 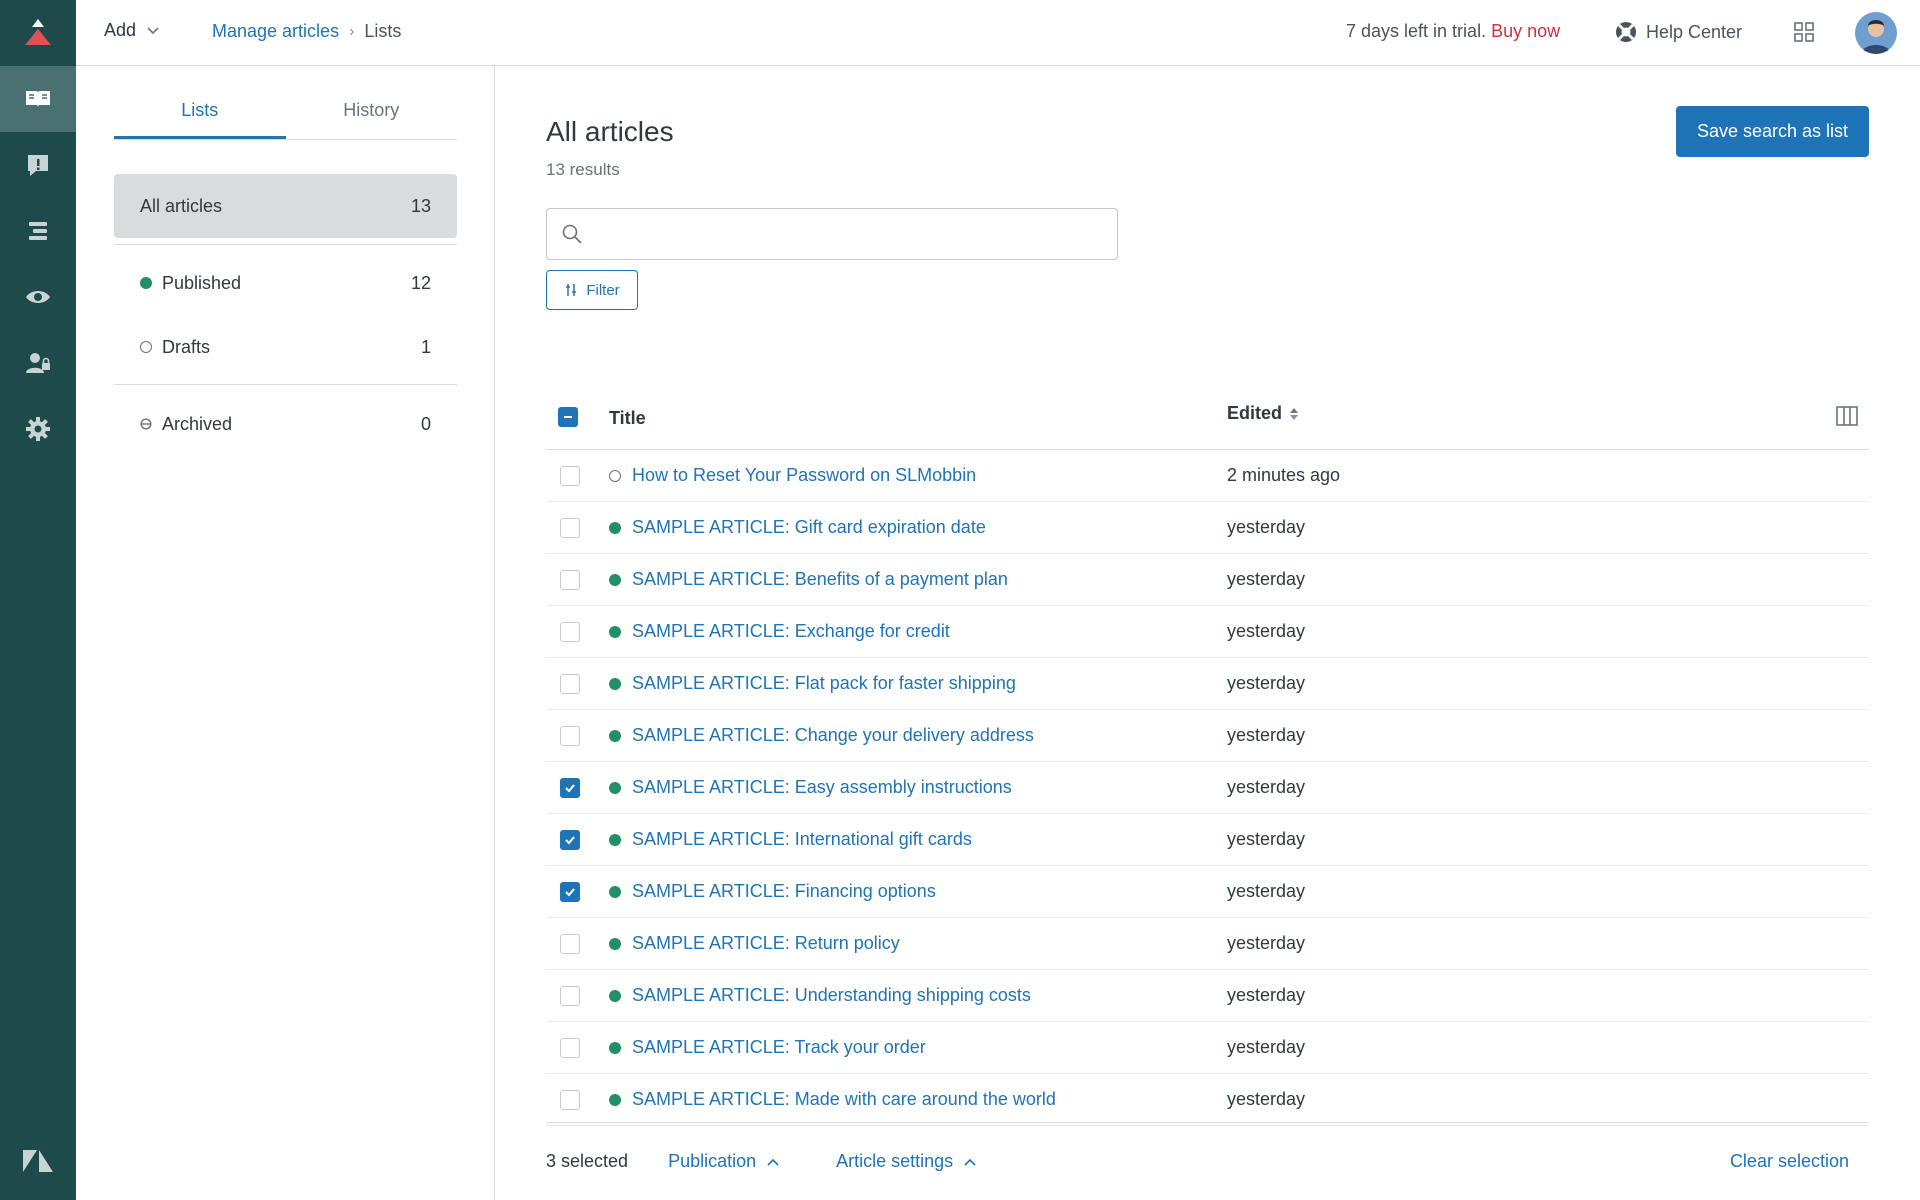 What do you see at coordinates (1294, 413) in the screenshot?
I see `sort-icon` at bounding box center [1294, 413].